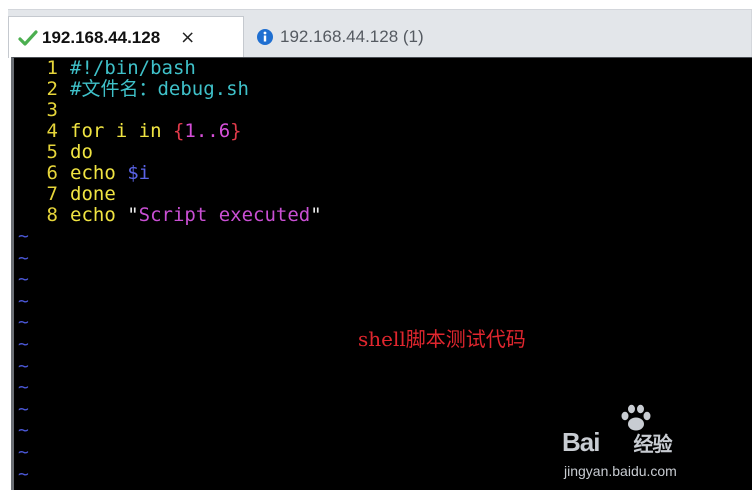  I want to click on watermark-url: jingyan.baidu.com, so click(620, 471).